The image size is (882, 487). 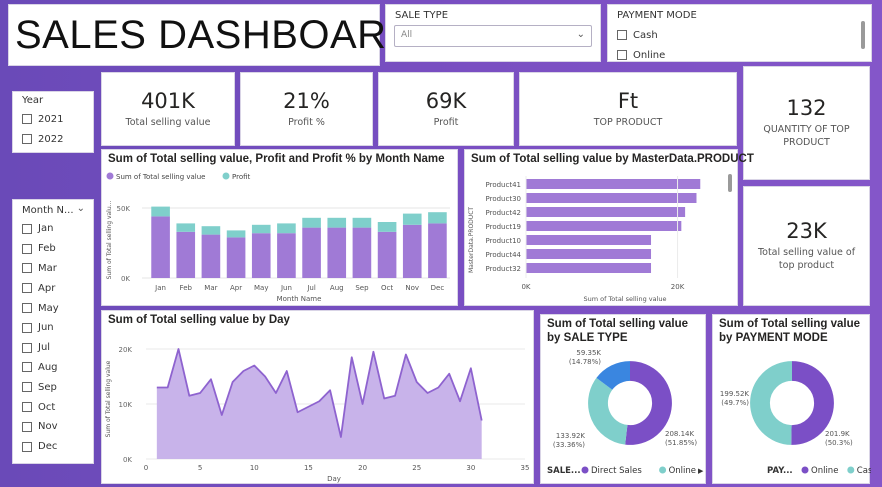 I want to click on chevron-right-icon: ▶, so click(x=701, y=471).